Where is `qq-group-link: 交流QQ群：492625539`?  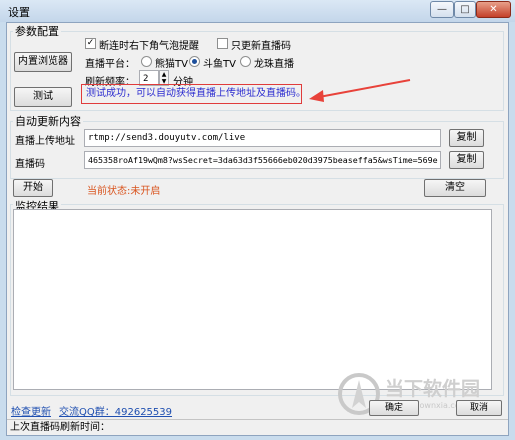 qq-group-link: 交流QQ群：492625539 is located at coordinates (115, 410).